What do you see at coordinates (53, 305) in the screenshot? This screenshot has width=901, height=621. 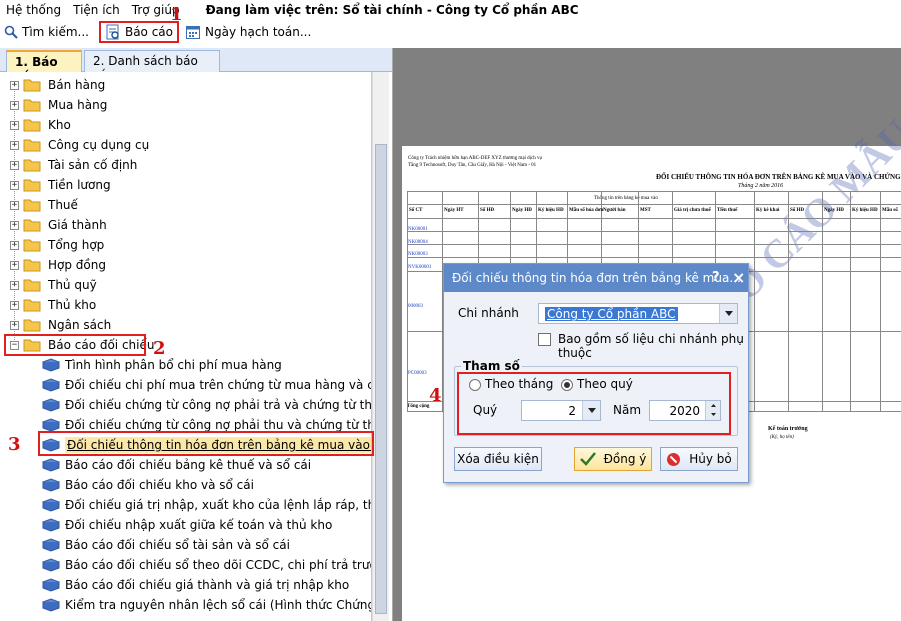 I see `tree-folder: + Thủ kho` at bounding box center [53, 305].